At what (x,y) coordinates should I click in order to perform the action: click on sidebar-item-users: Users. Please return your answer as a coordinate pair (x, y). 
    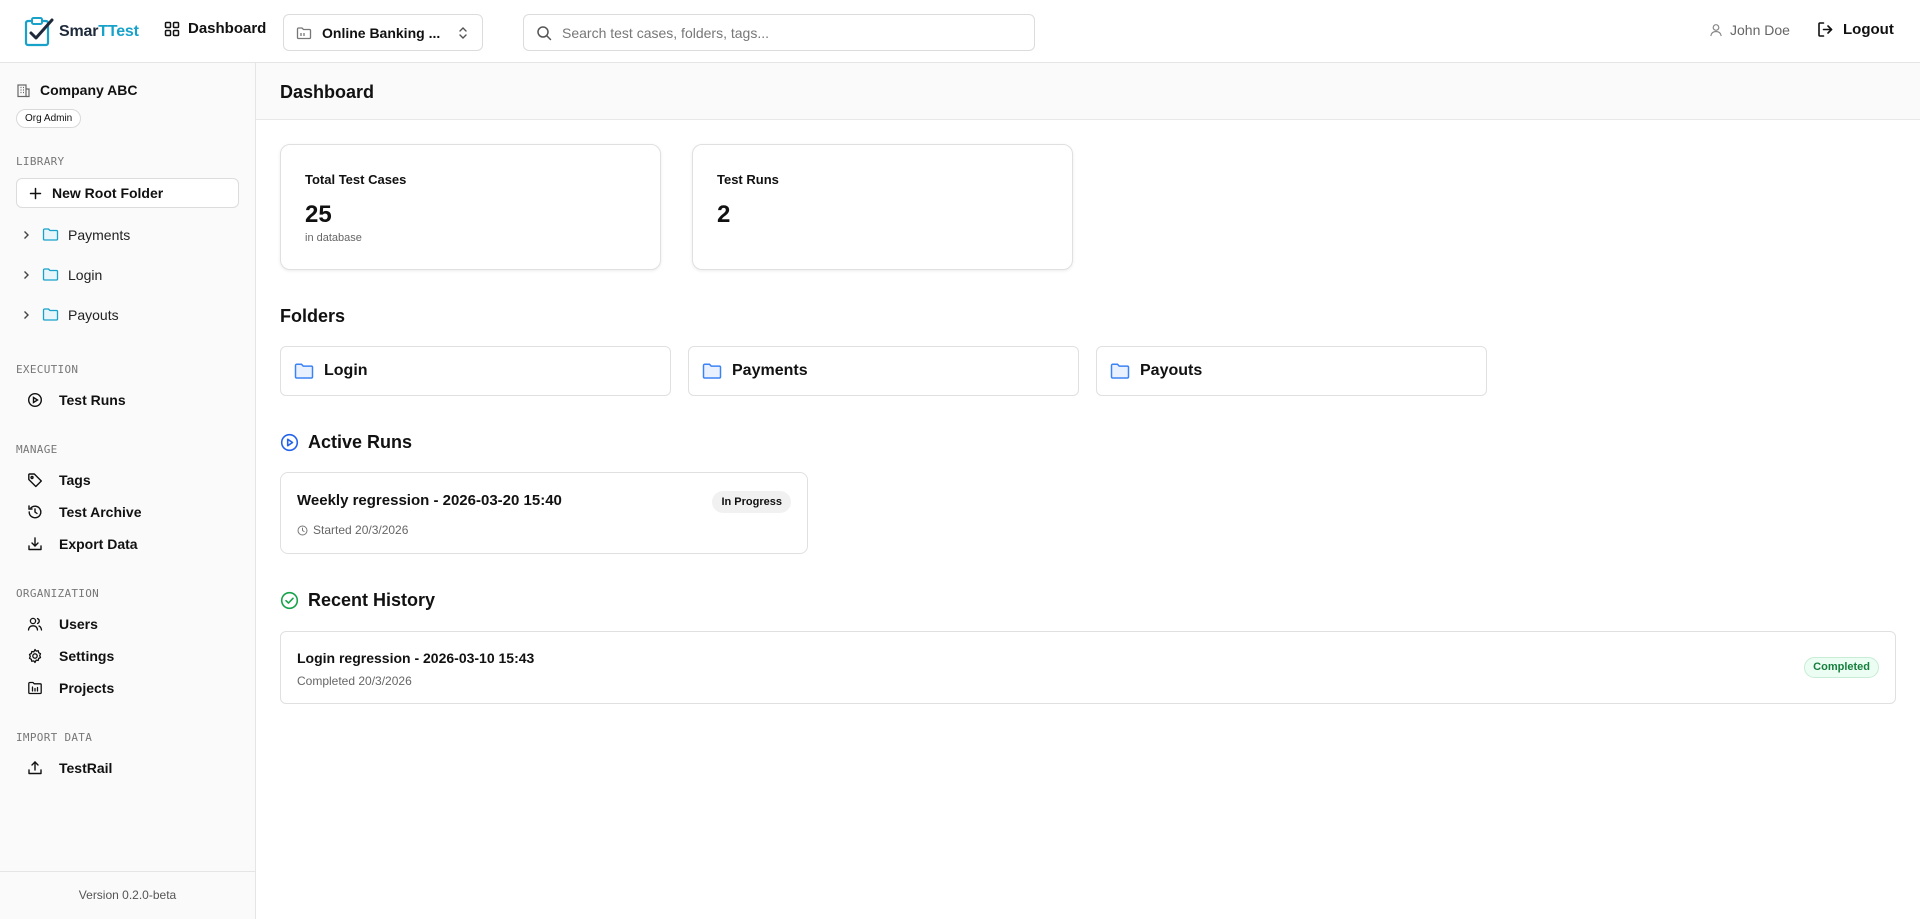
    Looking at the image, I should click on (62, 624).